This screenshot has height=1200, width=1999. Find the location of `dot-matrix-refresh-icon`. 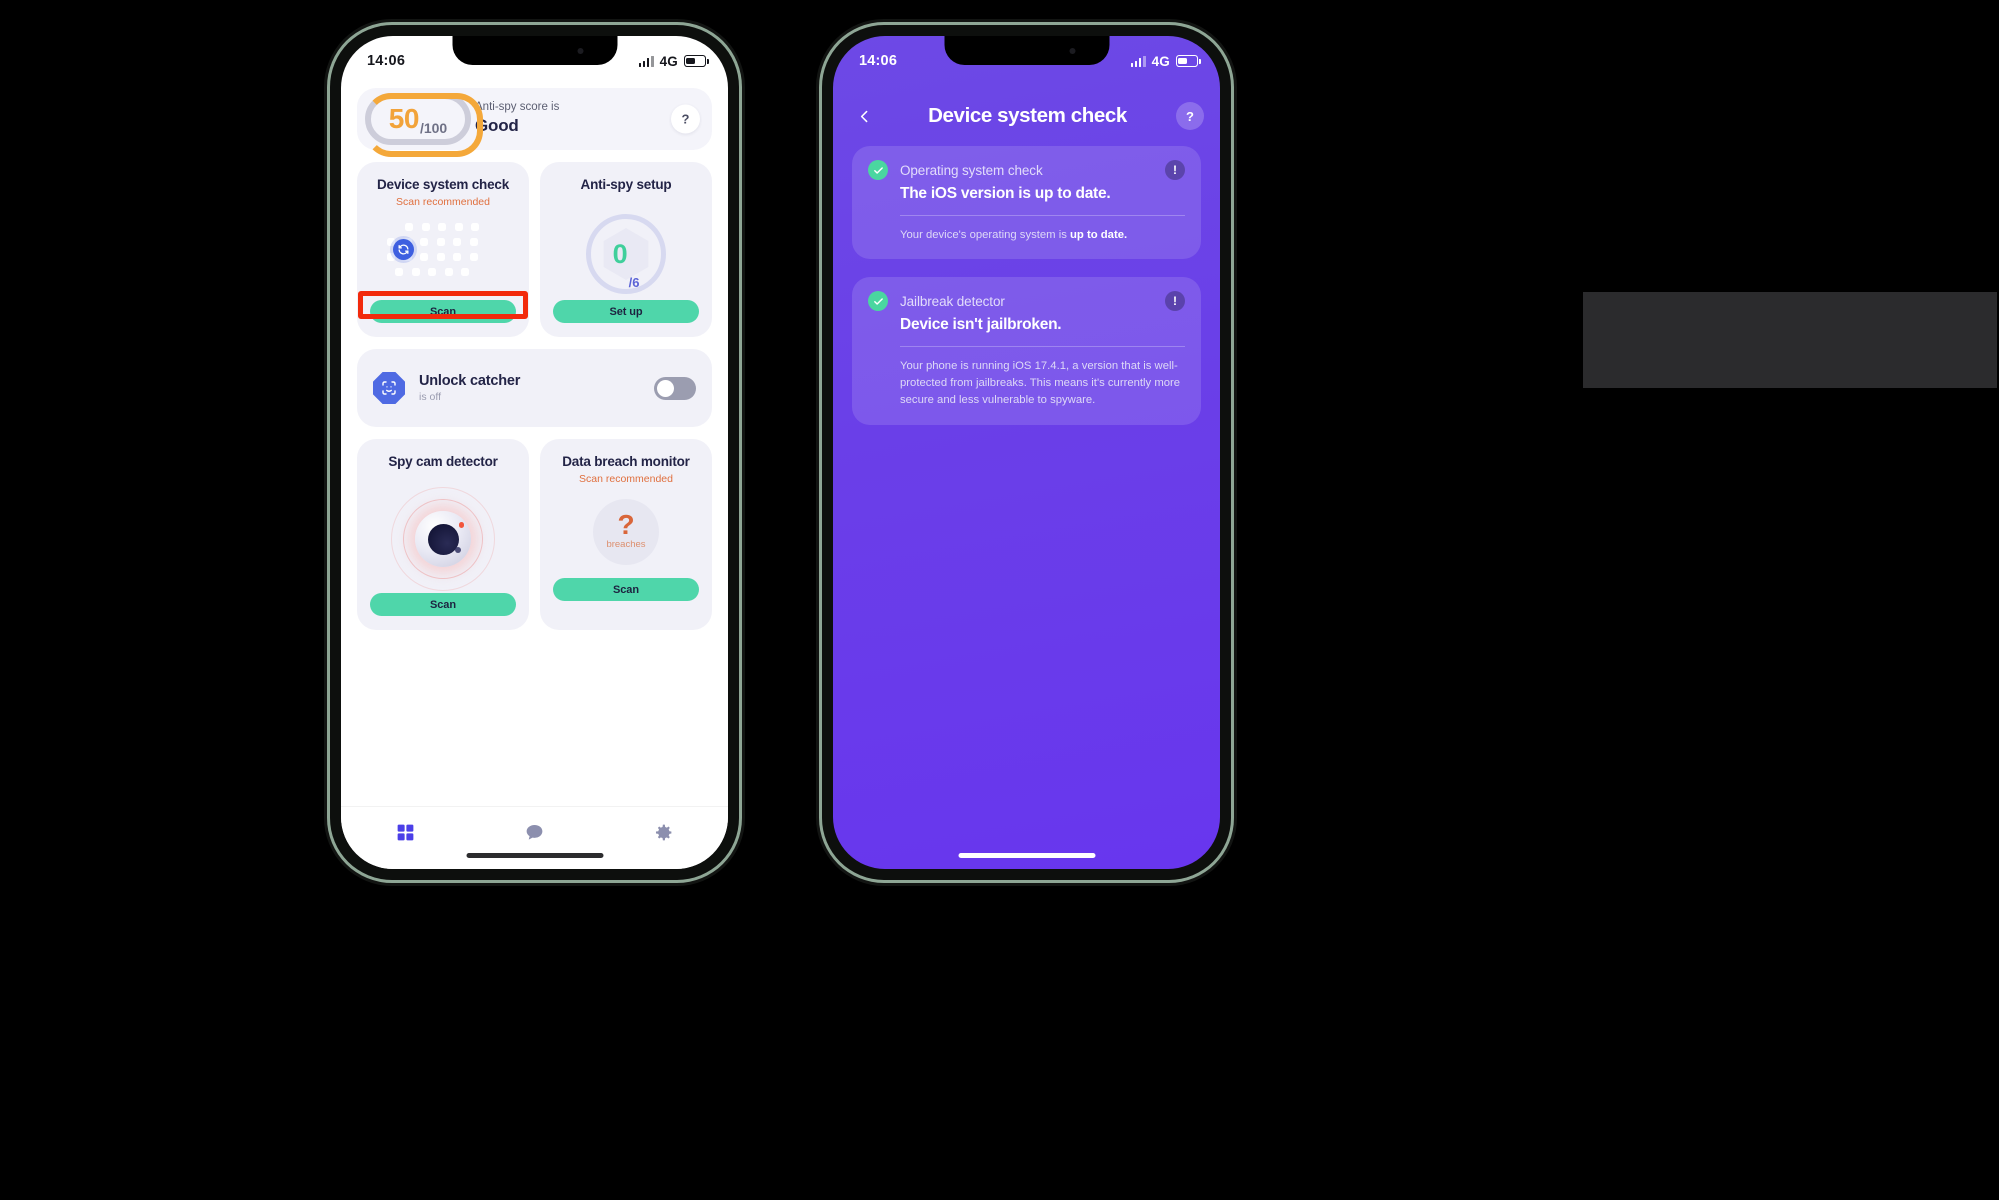

dot-matrix-refresh-icon is located at coordinates (443, 254).